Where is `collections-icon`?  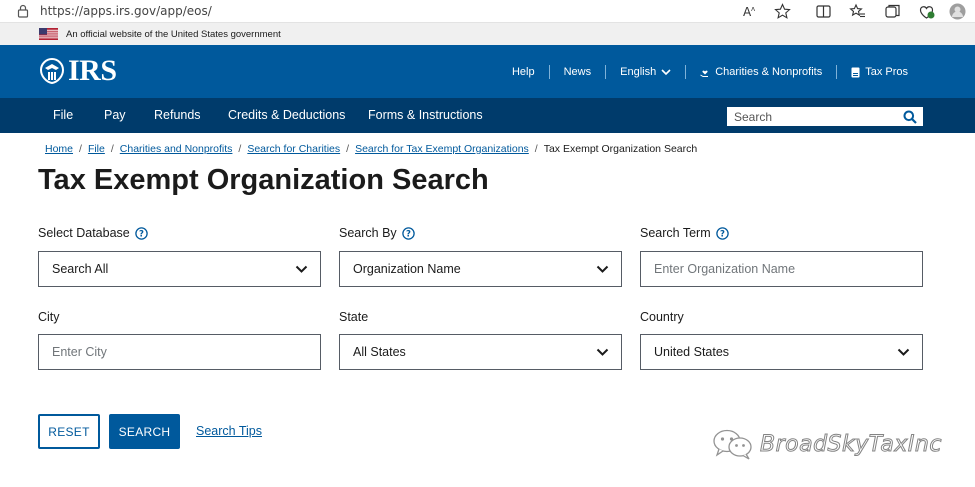
collections-icon is located at coordinates (892, 11).